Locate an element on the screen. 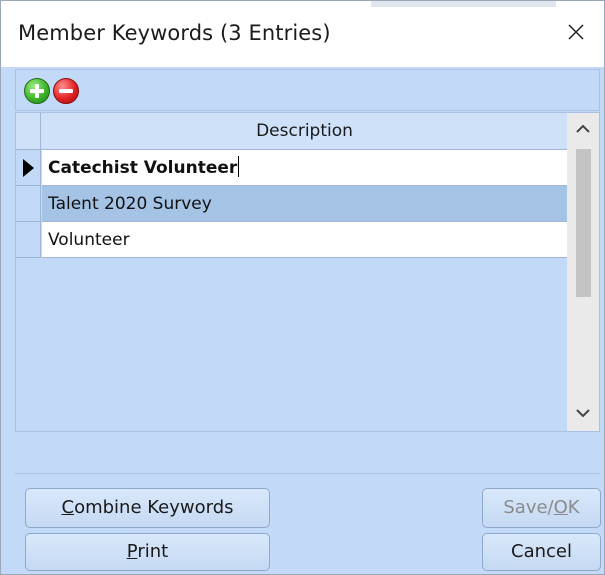 The image size is (605, 575). text-caret is located at coordinates (239, 166).